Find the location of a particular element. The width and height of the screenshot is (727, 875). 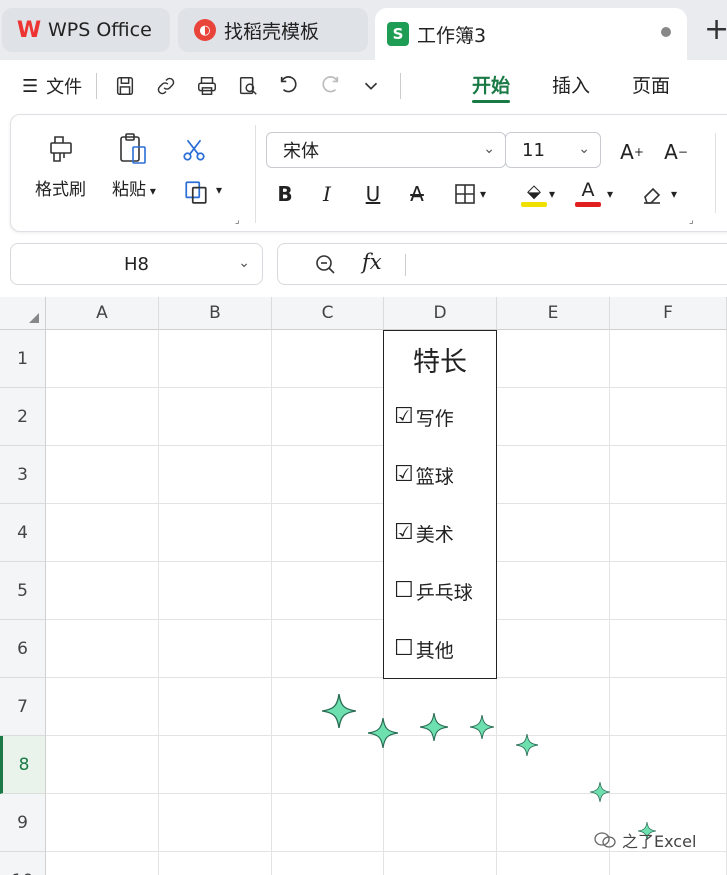

cell-a7 is located at coordinates (102, 707).